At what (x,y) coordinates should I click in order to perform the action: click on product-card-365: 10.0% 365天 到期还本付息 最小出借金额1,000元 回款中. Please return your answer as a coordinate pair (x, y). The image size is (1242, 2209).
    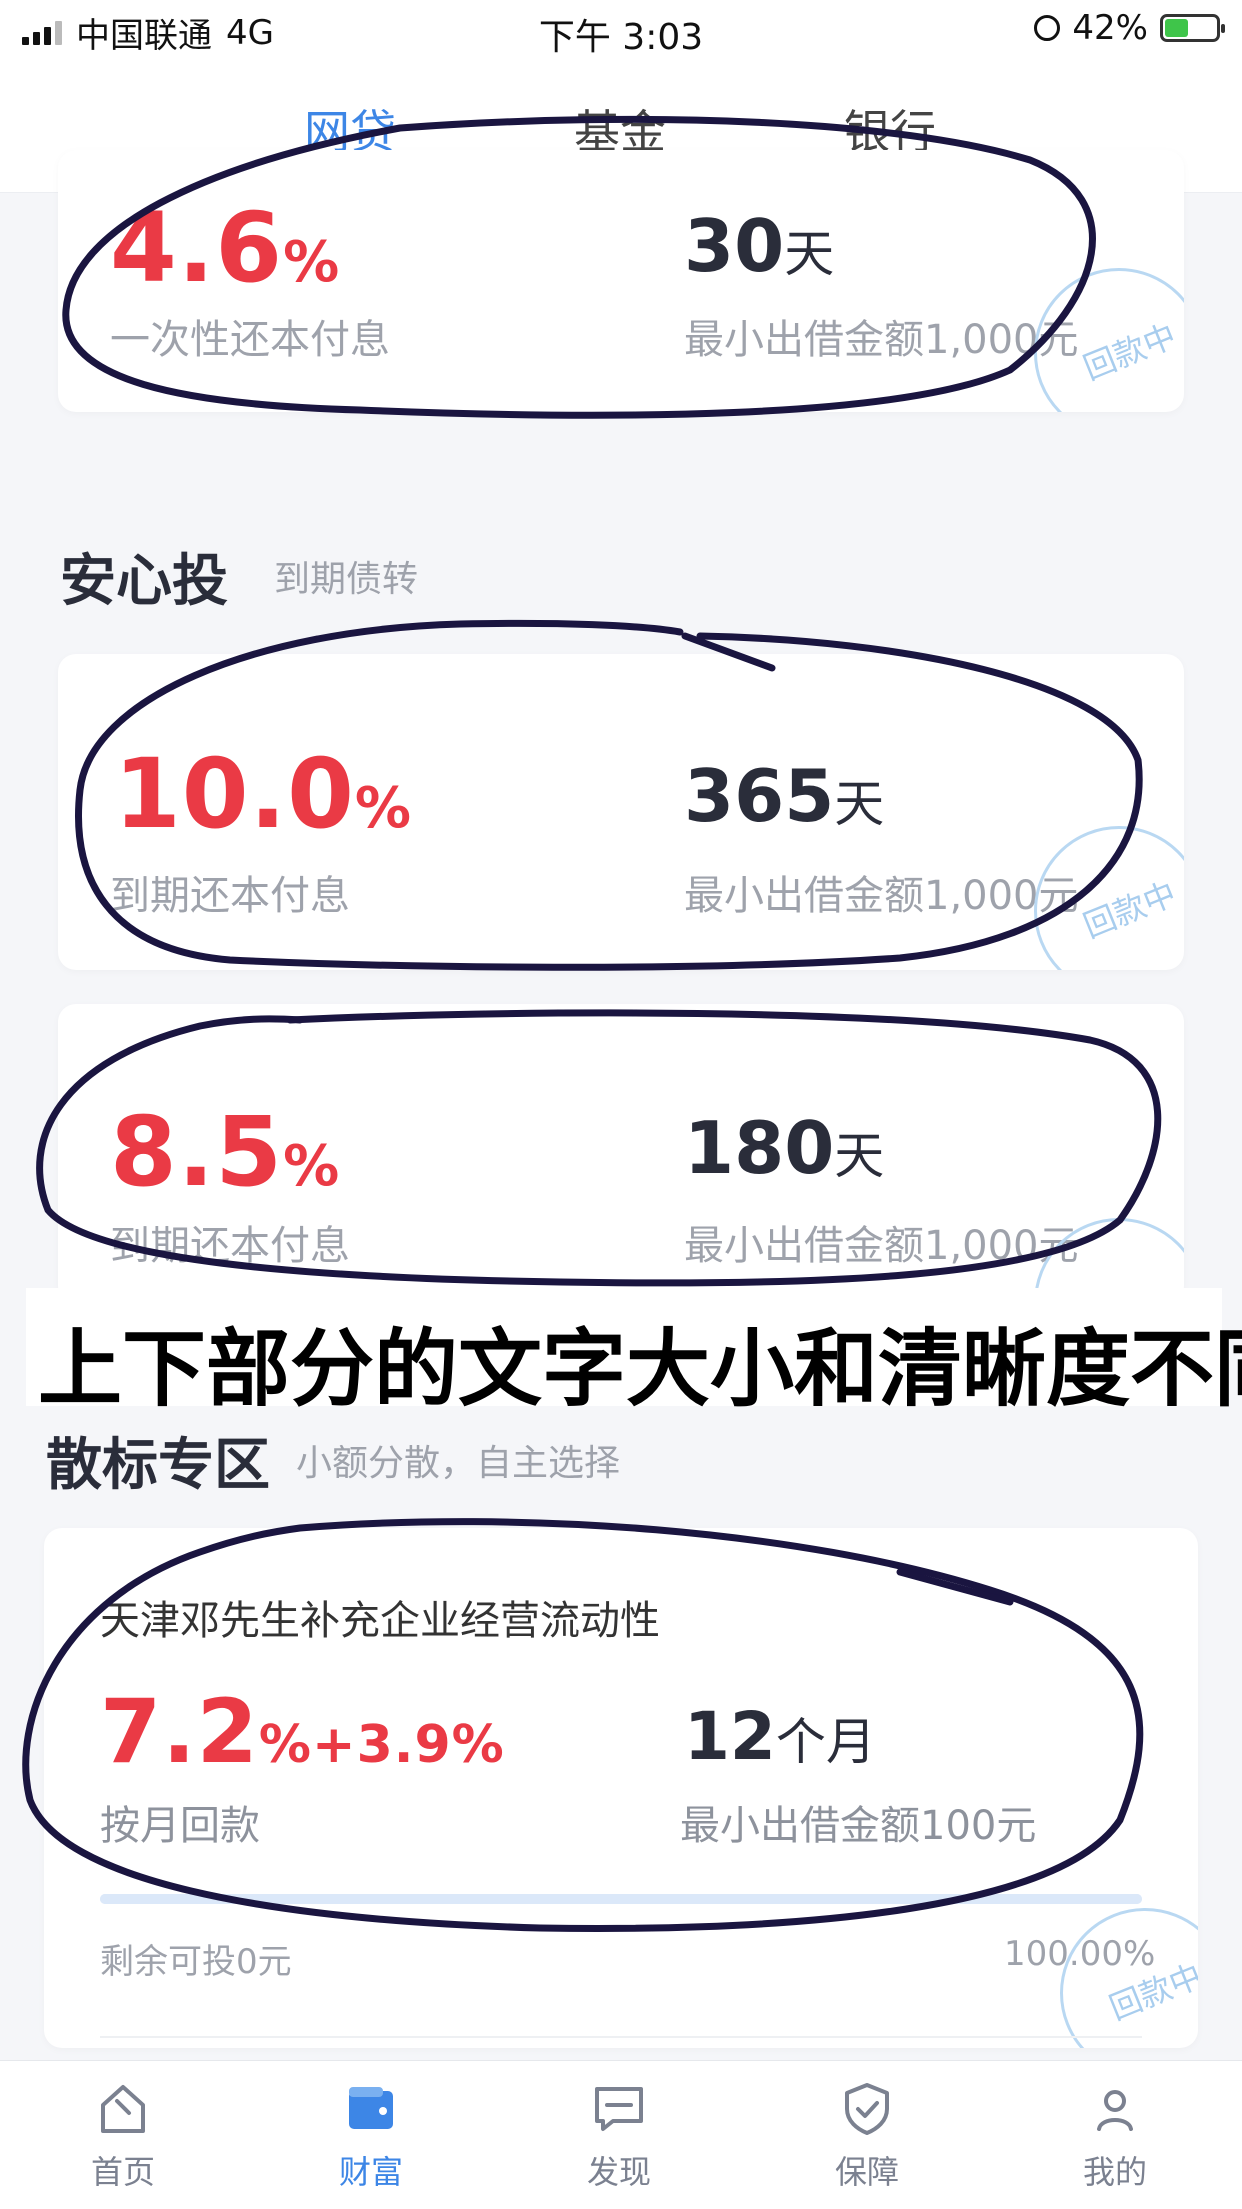
    Looking at the image, I should click on (621, 812).